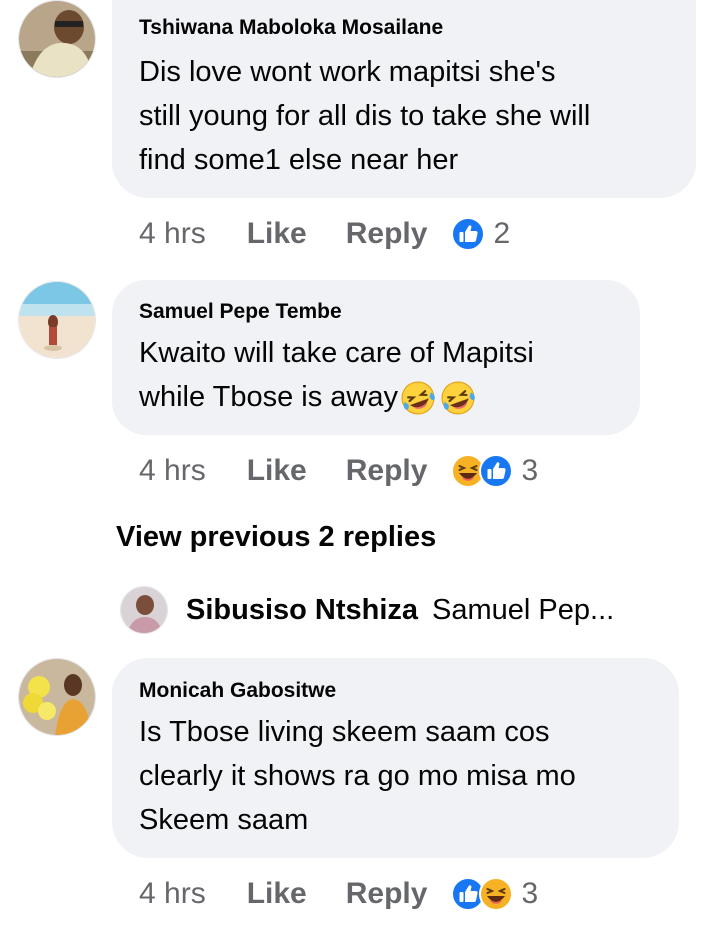 The height and width of the screenshot is (931, 720). What do you see at coordinates (302, 610) in the screenshot?
I see `reply-author: Sibusiso Ntshiza` at bounding box center [302, 610].